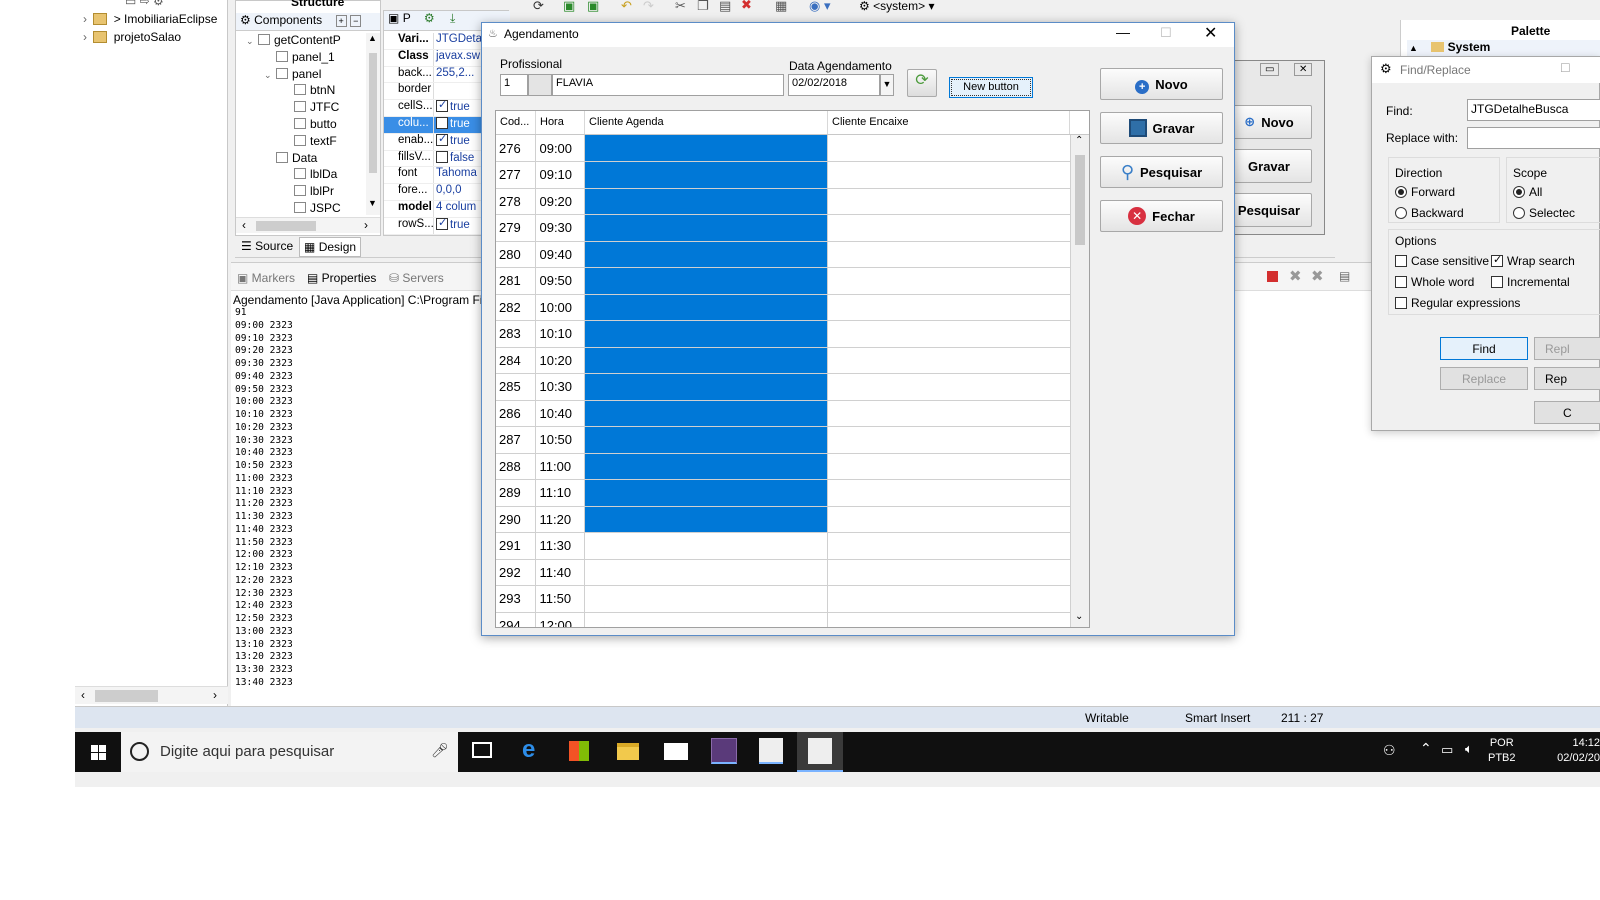  I want to click on mail-icon, so click(676, 751).